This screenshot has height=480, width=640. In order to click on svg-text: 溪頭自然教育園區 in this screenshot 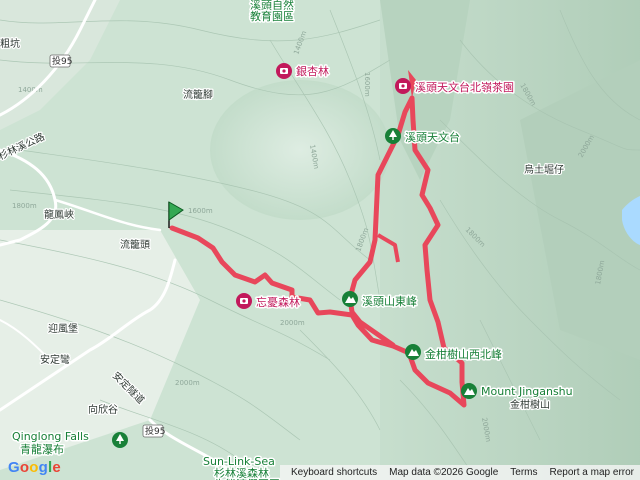, I will do `click(272, 11)`.